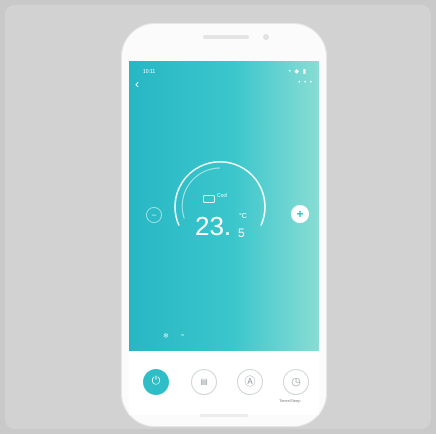  I want to click on front-camera, so click(266, 37).